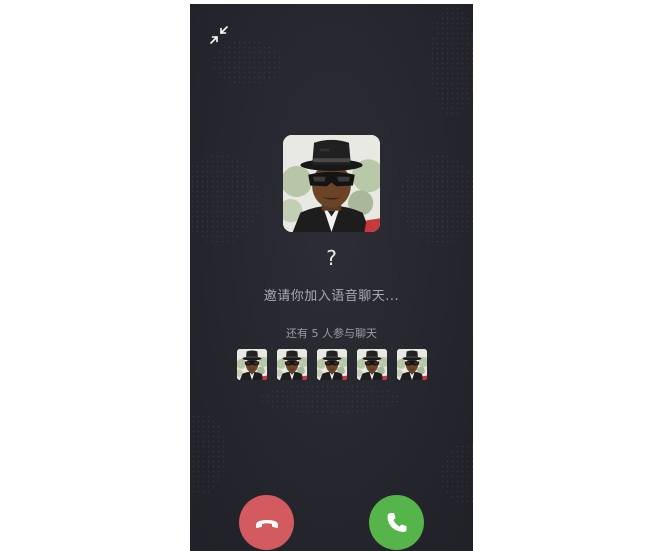 The image size is (665, 551). Describe the element at coordinates (331, 333) in the screenshot. I see `participants-count-text: 还有 5 人参与聊天` at that location.